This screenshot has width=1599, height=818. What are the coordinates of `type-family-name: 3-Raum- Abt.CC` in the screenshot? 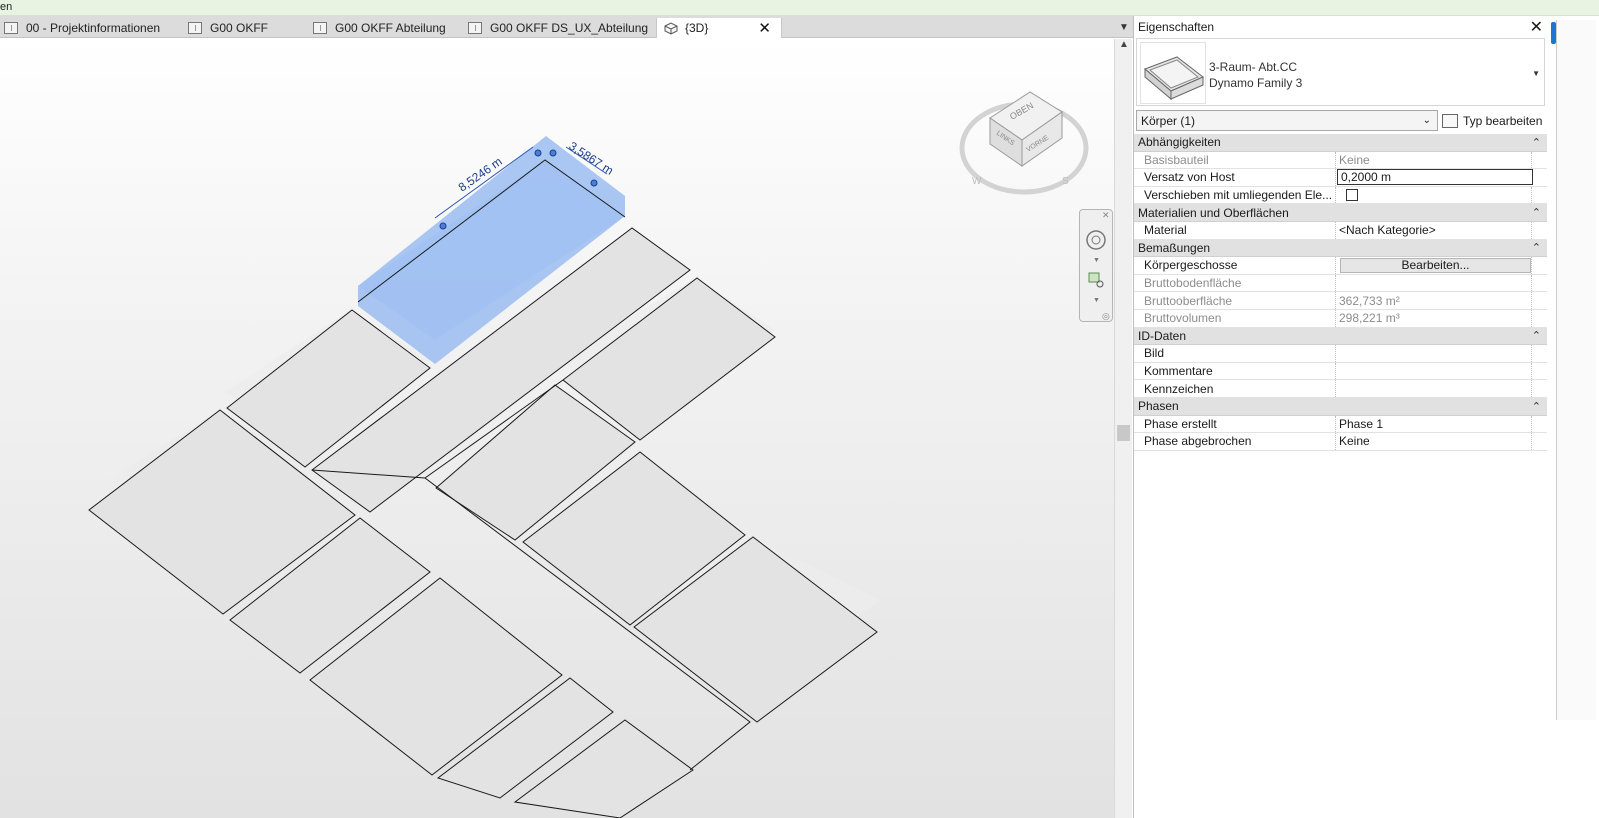 It's located at (1253, 67).